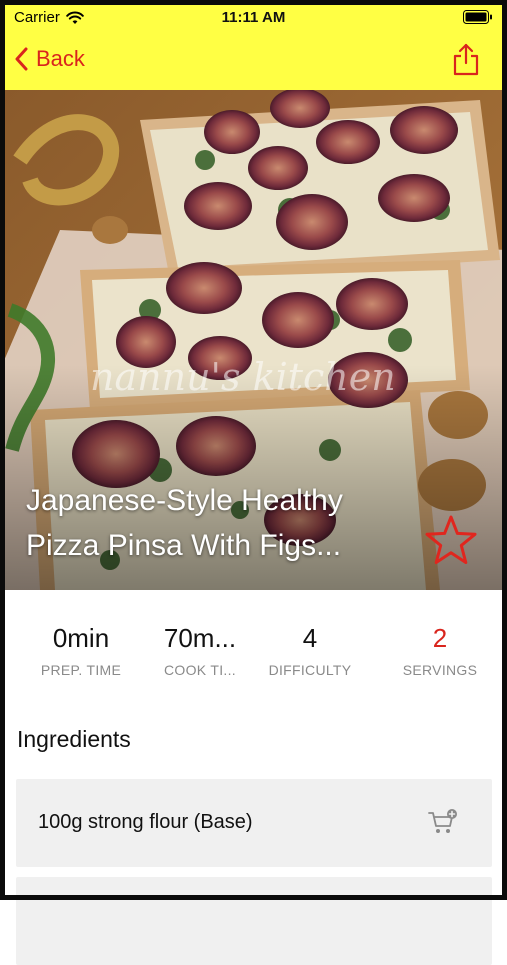 The image size is (507, 965). I want to click on stat-prep-time: 0min PREP. TIME, so click(81, 649).